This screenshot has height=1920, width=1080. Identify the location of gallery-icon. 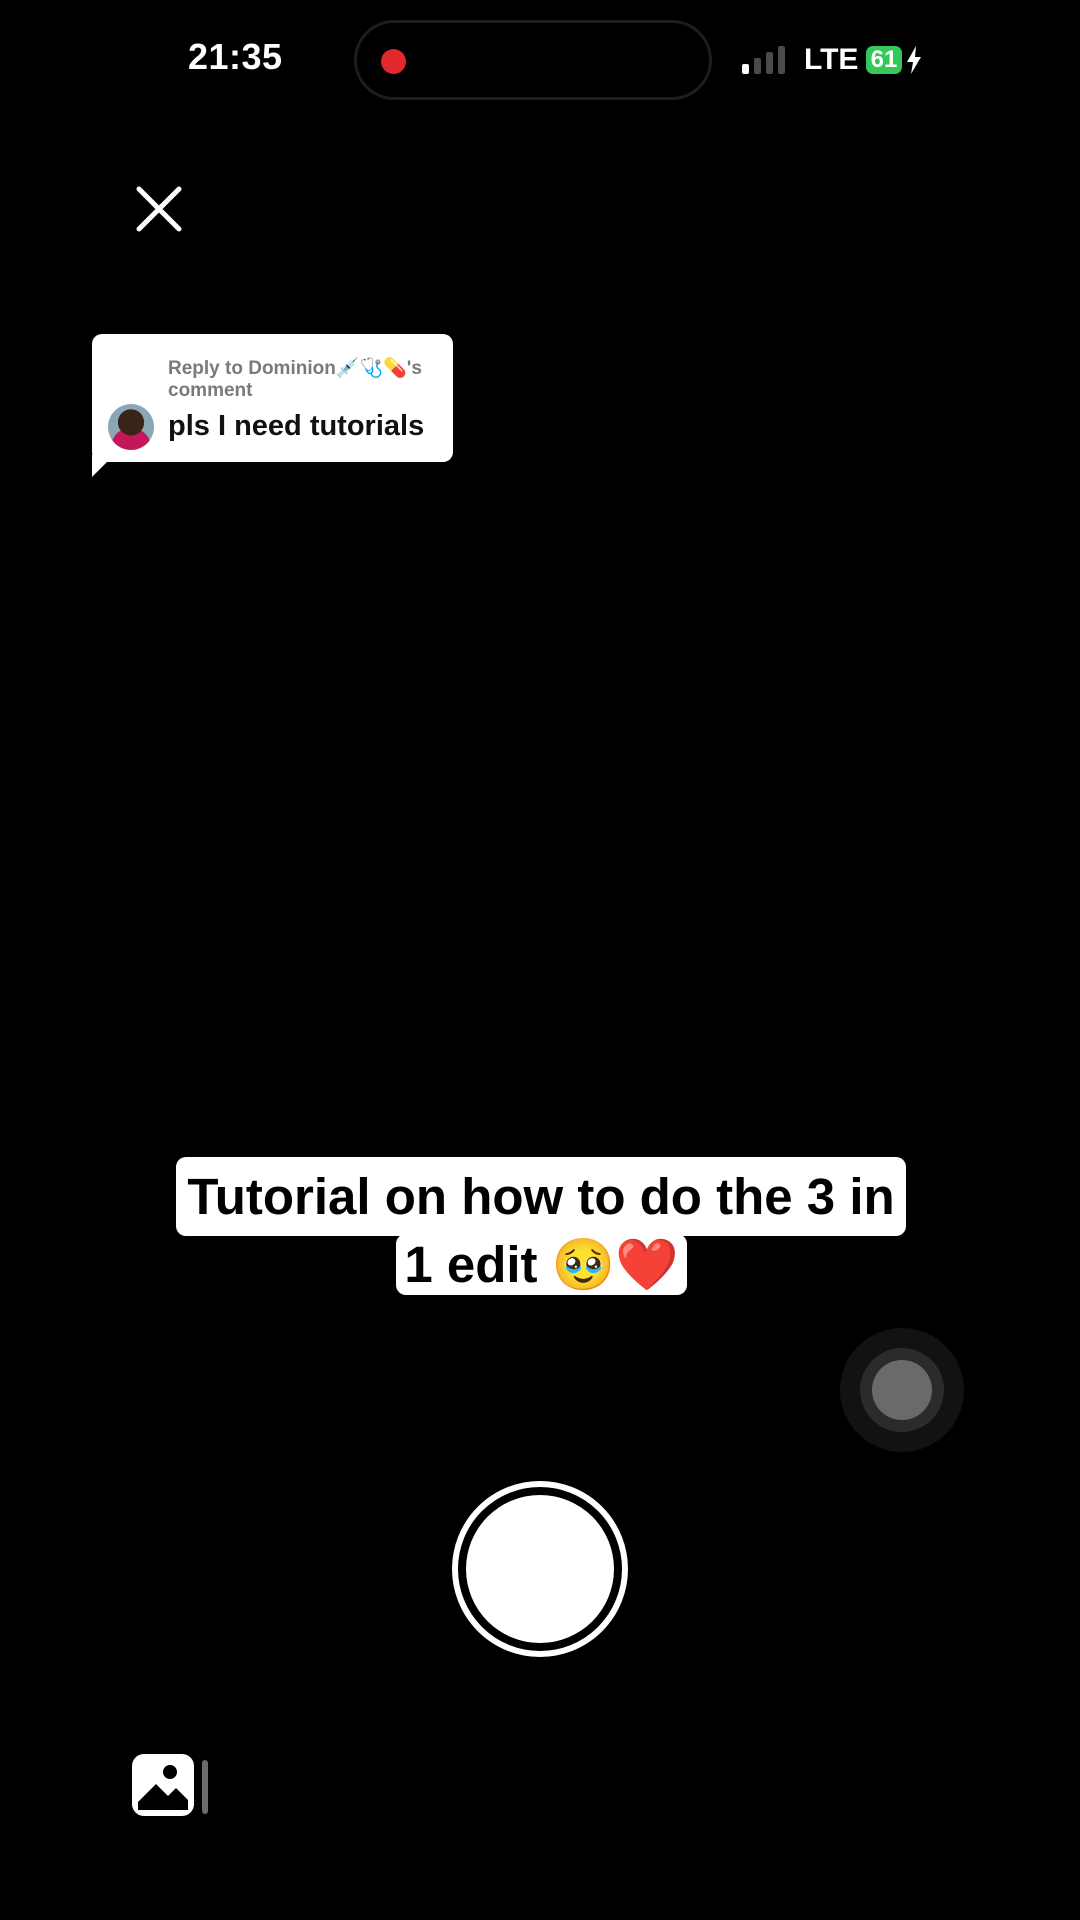
(173, 1785).